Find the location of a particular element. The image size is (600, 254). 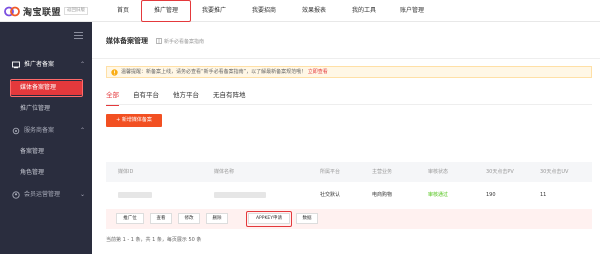

pagination-info: 当前第 1 - 1 条，共 1 条，每页展示 50 条 is located at coordinates (154, 240).